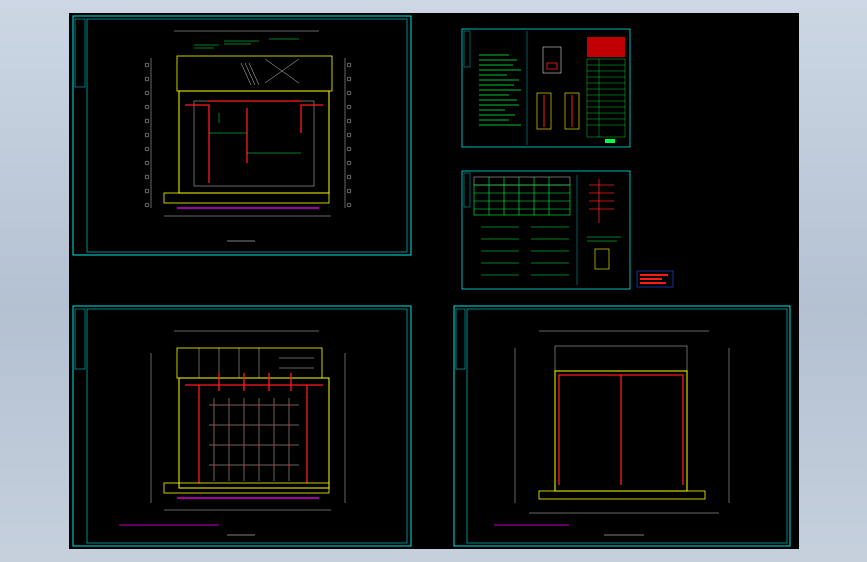 The height and width of the screenshot is (562, 867). What do you see at coordinates (500, 90) in the screenshot?
I see `notes-text-block` at bounding box center [500, 90].